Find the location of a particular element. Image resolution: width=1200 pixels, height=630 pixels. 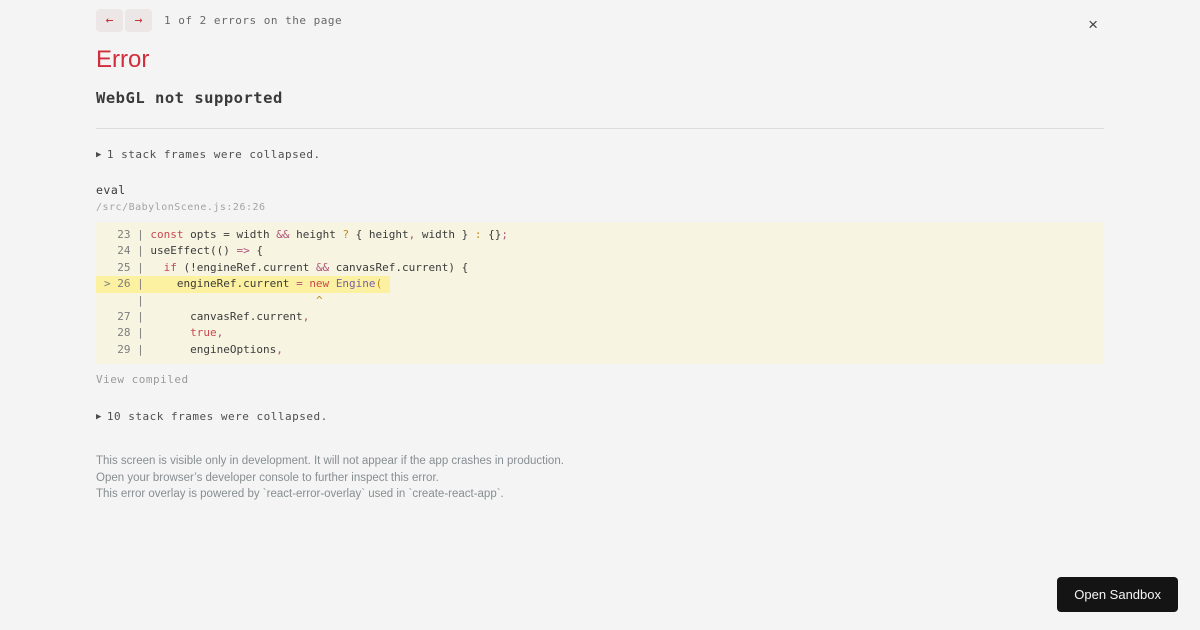

previous-error-button: ← is located at coordinates (109, 20).